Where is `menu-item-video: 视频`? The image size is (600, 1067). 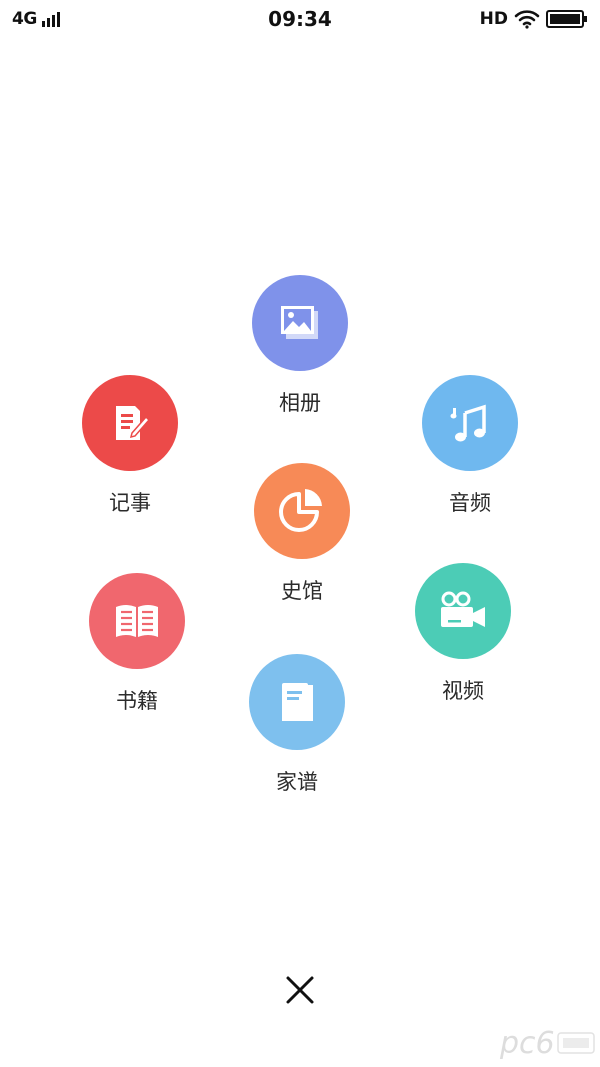
menu-item-video: 视频 is located at coordinates (463, 633).